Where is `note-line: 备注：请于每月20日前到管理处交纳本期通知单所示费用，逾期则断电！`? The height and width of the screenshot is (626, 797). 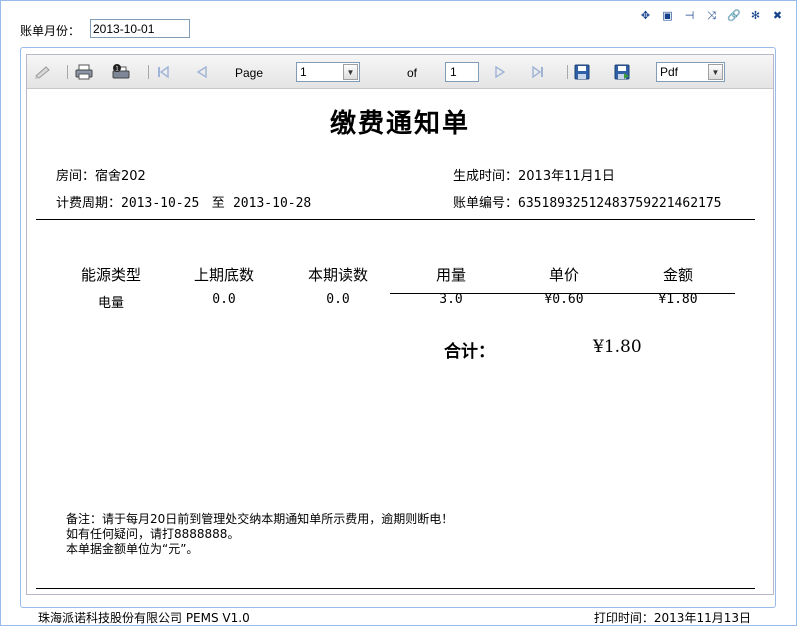 note-line: 备注：请于每月20日前到管理处交纳本期通知单所示费用，逾期则断电！ is located at coordinates (260, 519).